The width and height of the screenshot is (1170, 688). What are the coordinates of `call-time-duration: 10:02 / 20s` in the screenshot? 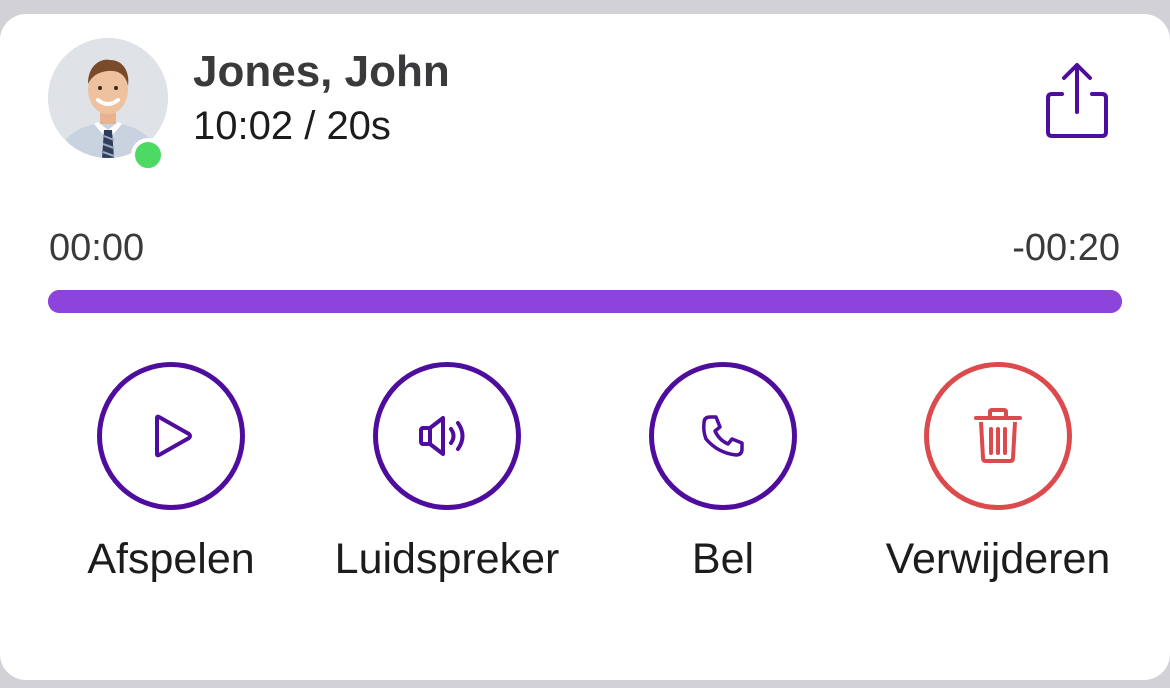 It's located at (292, 126).